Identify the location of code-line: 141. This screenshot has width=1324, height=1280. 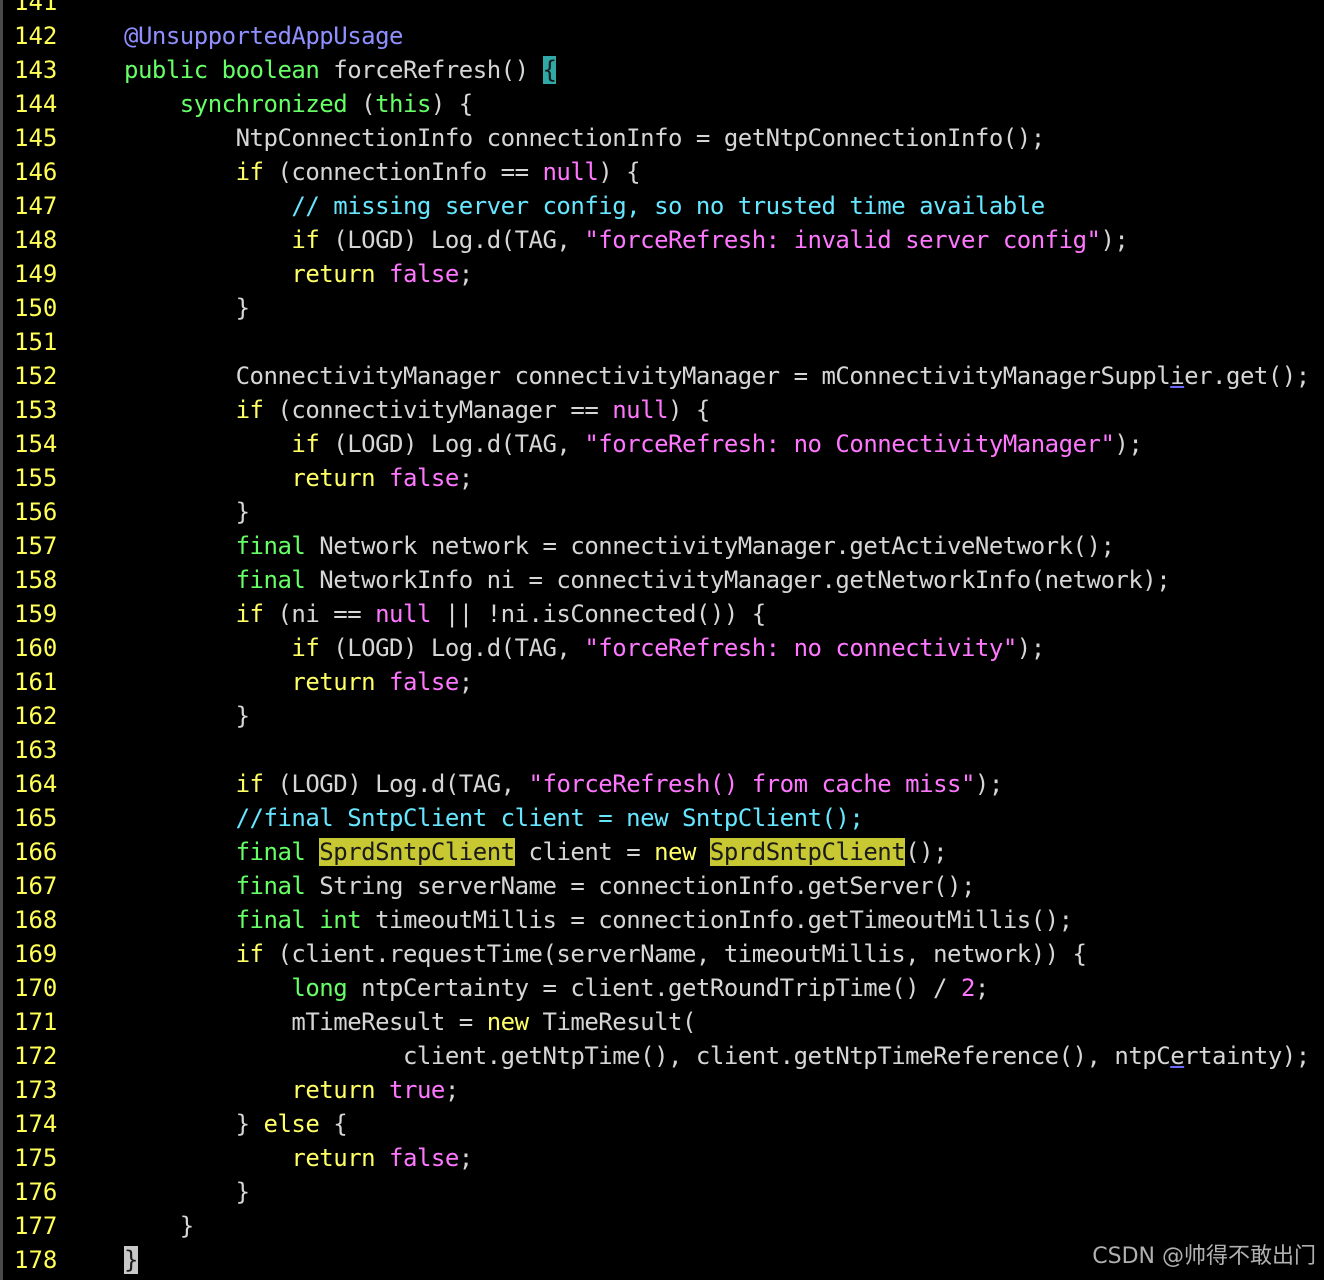
(665, 9).